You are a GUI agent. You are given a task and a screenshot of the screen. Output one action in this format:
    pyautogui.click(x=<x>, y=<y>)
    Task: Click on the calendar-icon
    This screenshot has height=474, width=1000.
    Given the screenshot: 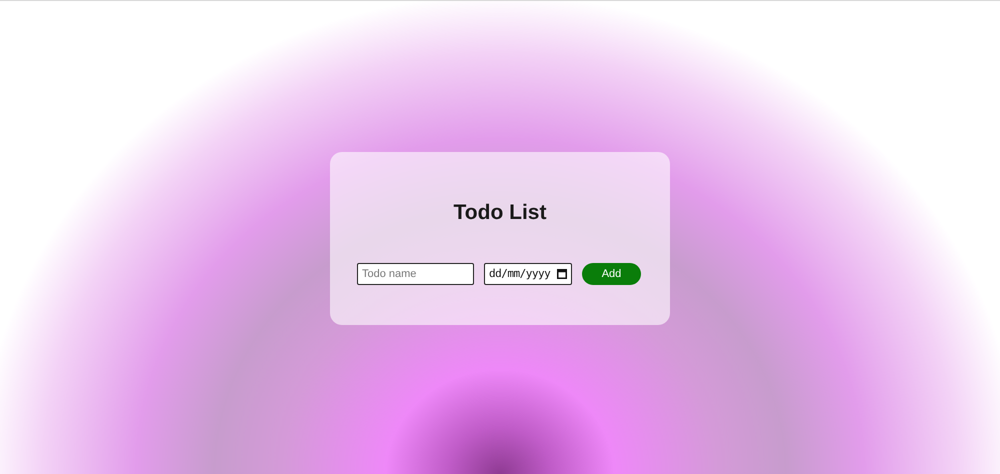 What is the action you would take?
    pyautogui.click(x=562, y=274)
    